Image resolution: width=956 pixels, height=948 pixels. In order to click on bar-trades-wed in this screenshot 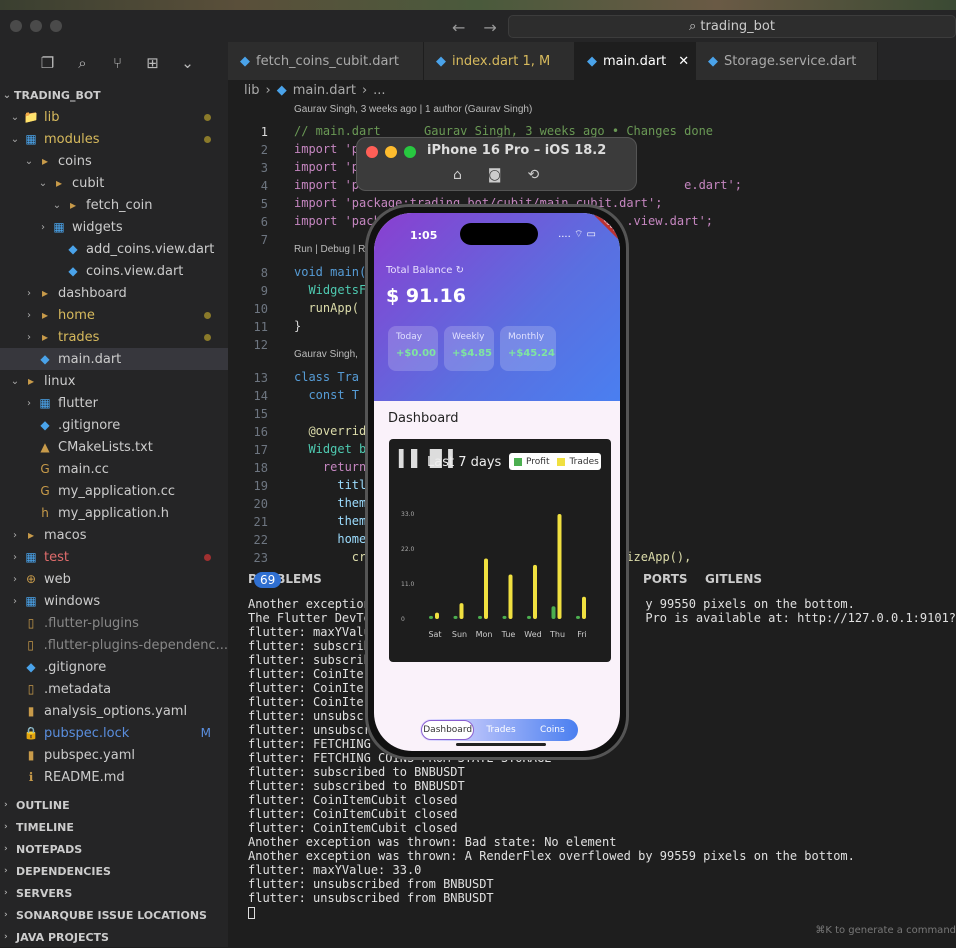, I will do `click(535, 591)`.